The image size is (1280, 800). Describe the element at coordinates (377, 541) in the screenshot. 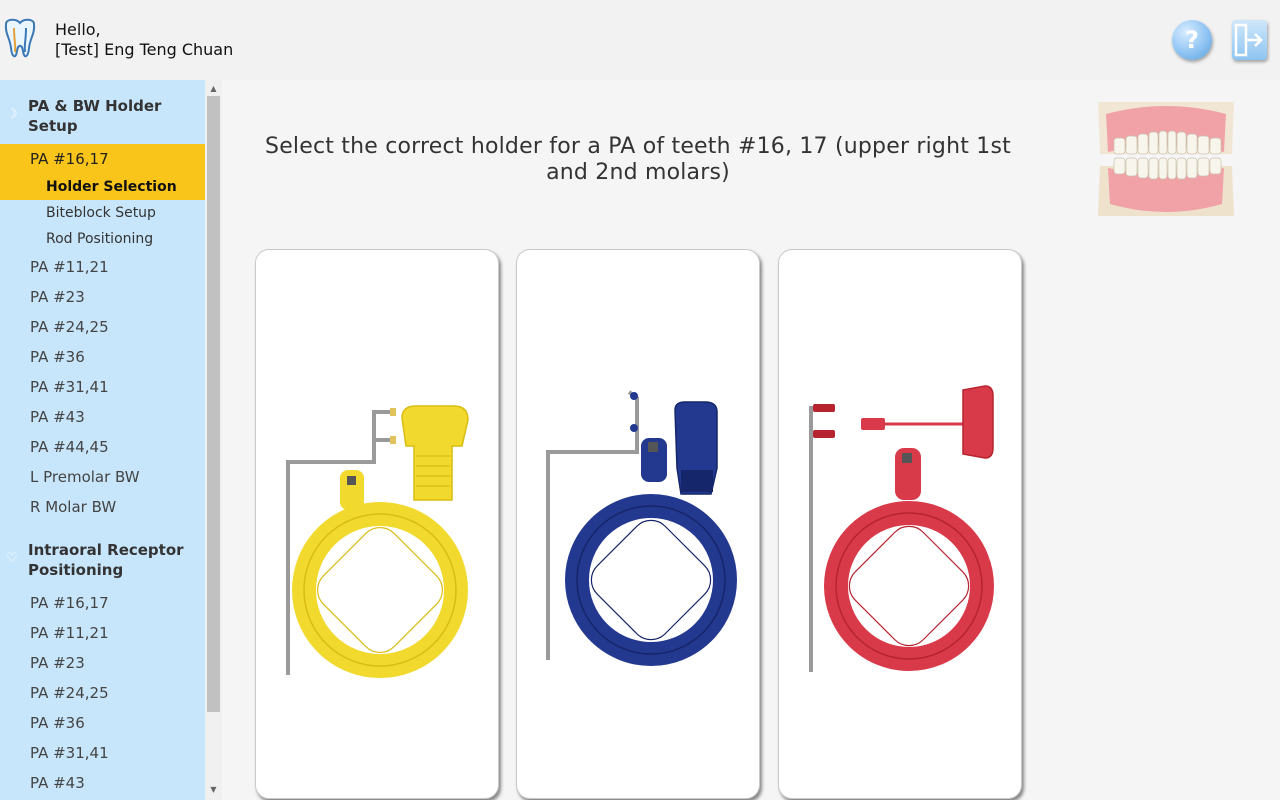

I see `yellow-holder-icon` at that location.